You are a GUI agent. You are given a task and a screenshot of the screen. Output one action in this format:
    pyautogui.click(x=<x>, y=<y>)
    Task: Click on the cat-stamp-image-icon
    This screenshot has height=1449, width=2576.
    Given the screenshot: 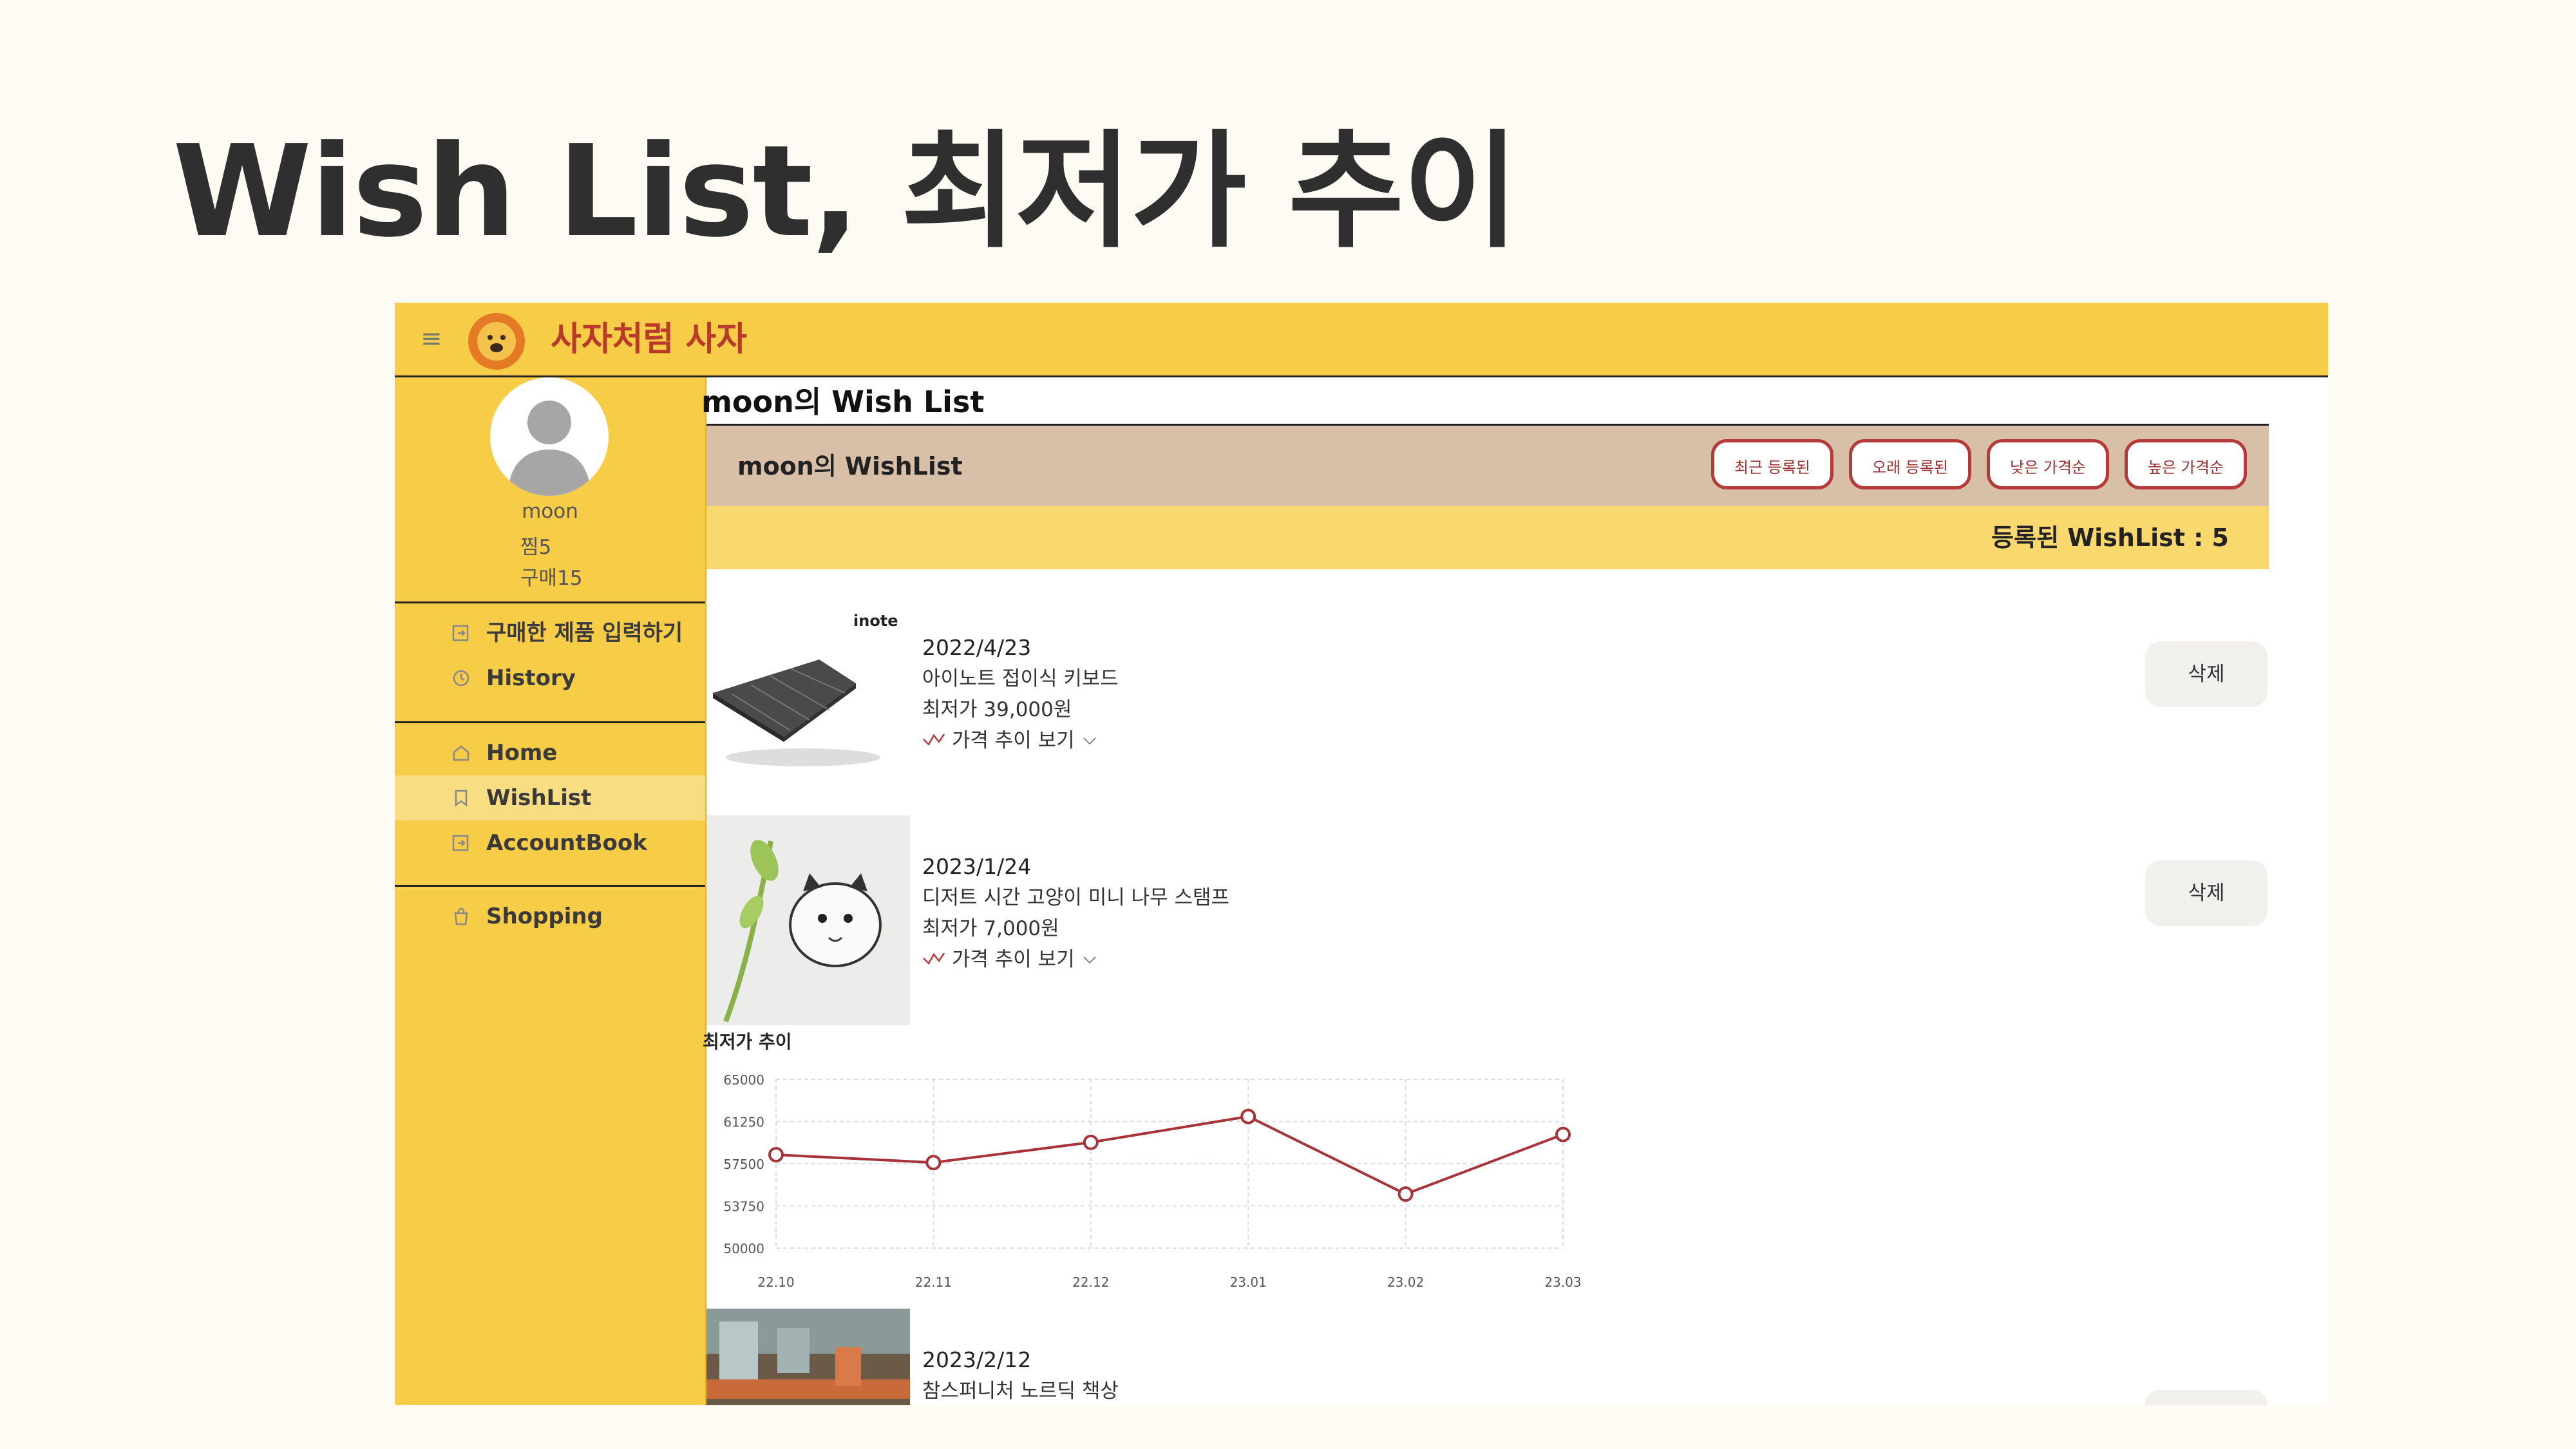 What is the action you would take?
    pyautogui.click(x=808, y=920)
    